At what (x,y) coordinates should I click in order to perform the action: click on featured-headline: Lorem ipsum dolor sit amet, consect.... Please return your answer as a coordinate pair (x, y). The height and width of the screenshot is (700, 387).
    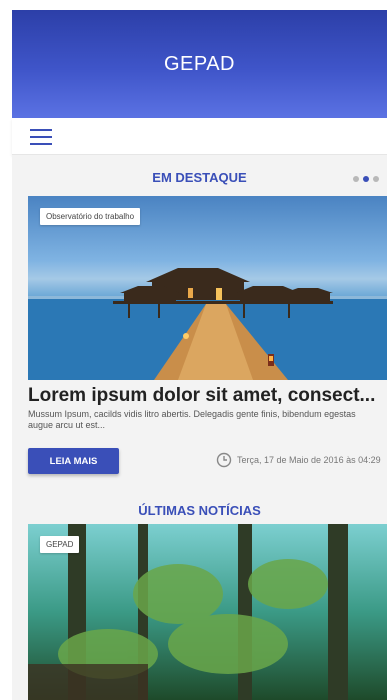
    Looking at the image, I should click on (207, 396).